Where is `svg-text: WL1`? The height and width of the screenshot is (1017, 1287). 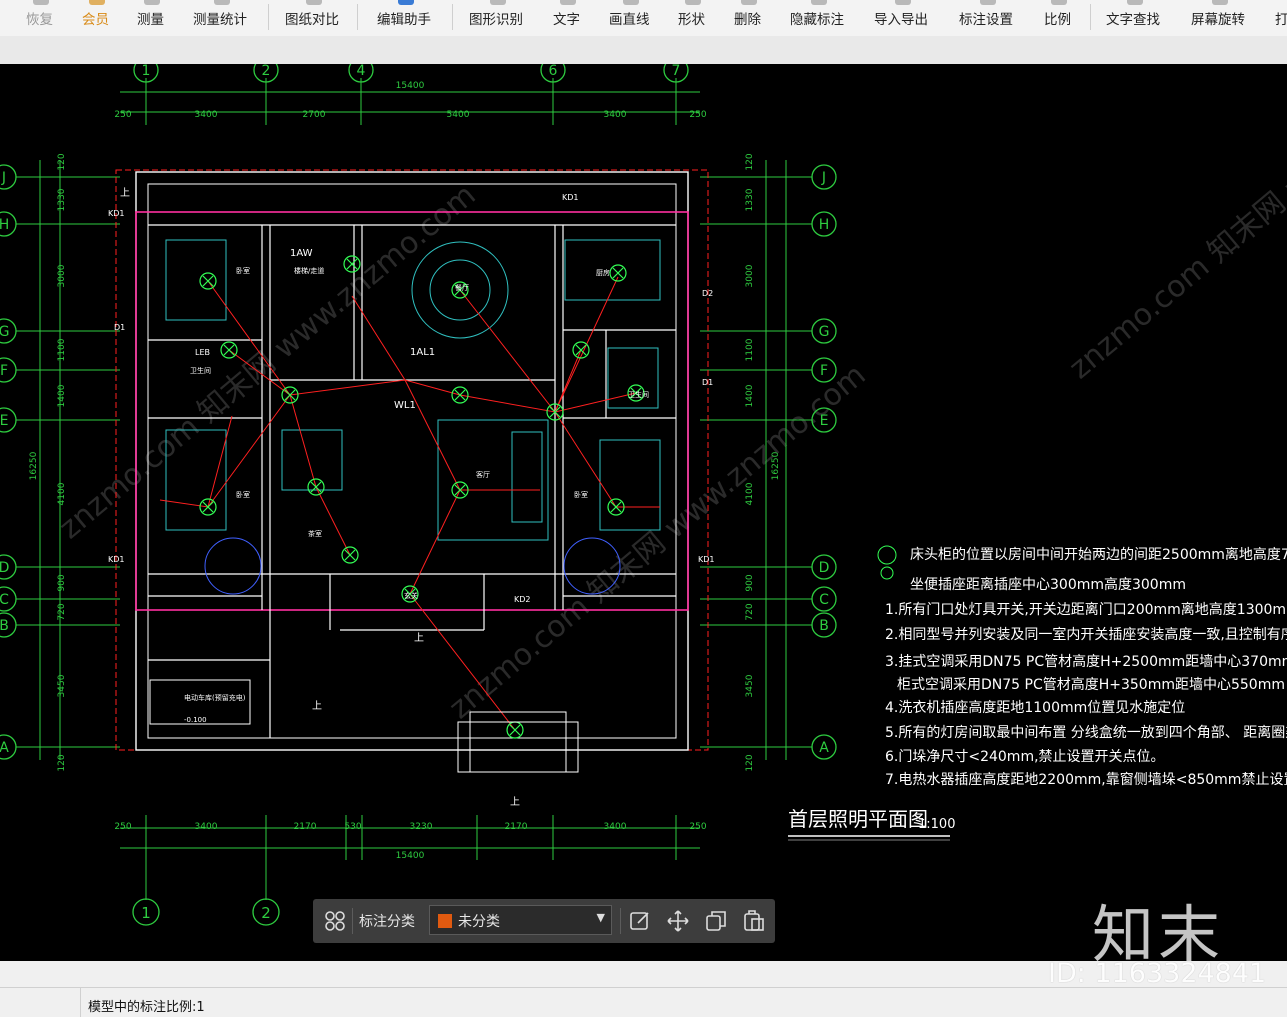 svg-text: WL1 is located at coordinates (405, 405).